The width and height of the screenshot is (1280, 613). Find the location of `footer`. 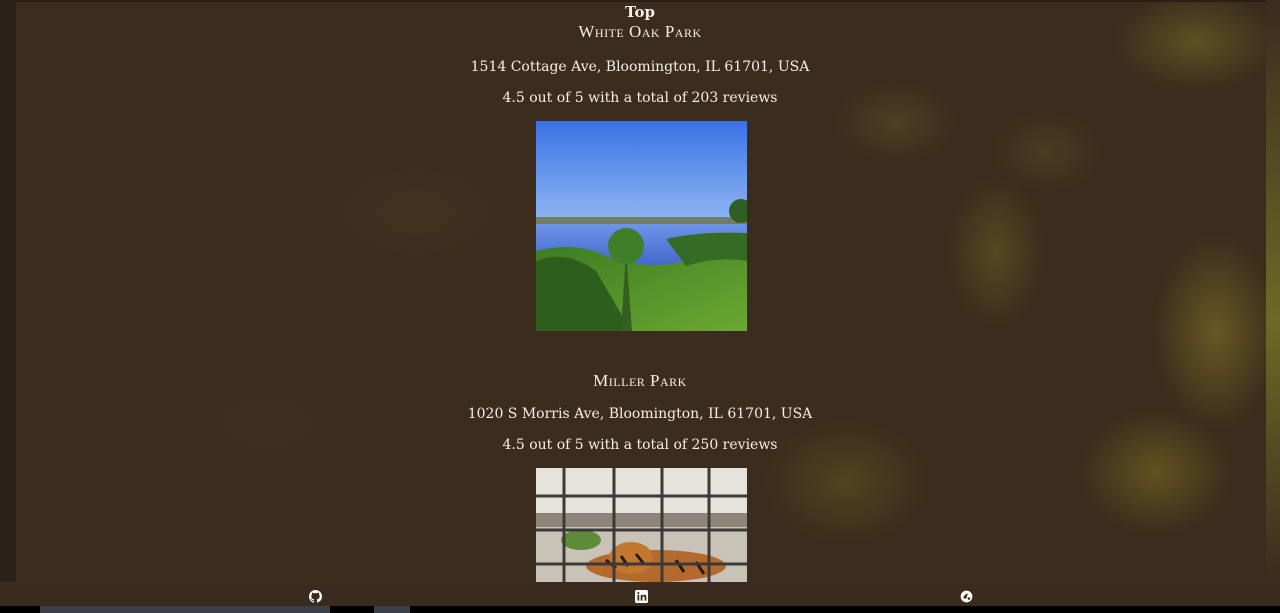

footer is located at coordinates (640, 594).